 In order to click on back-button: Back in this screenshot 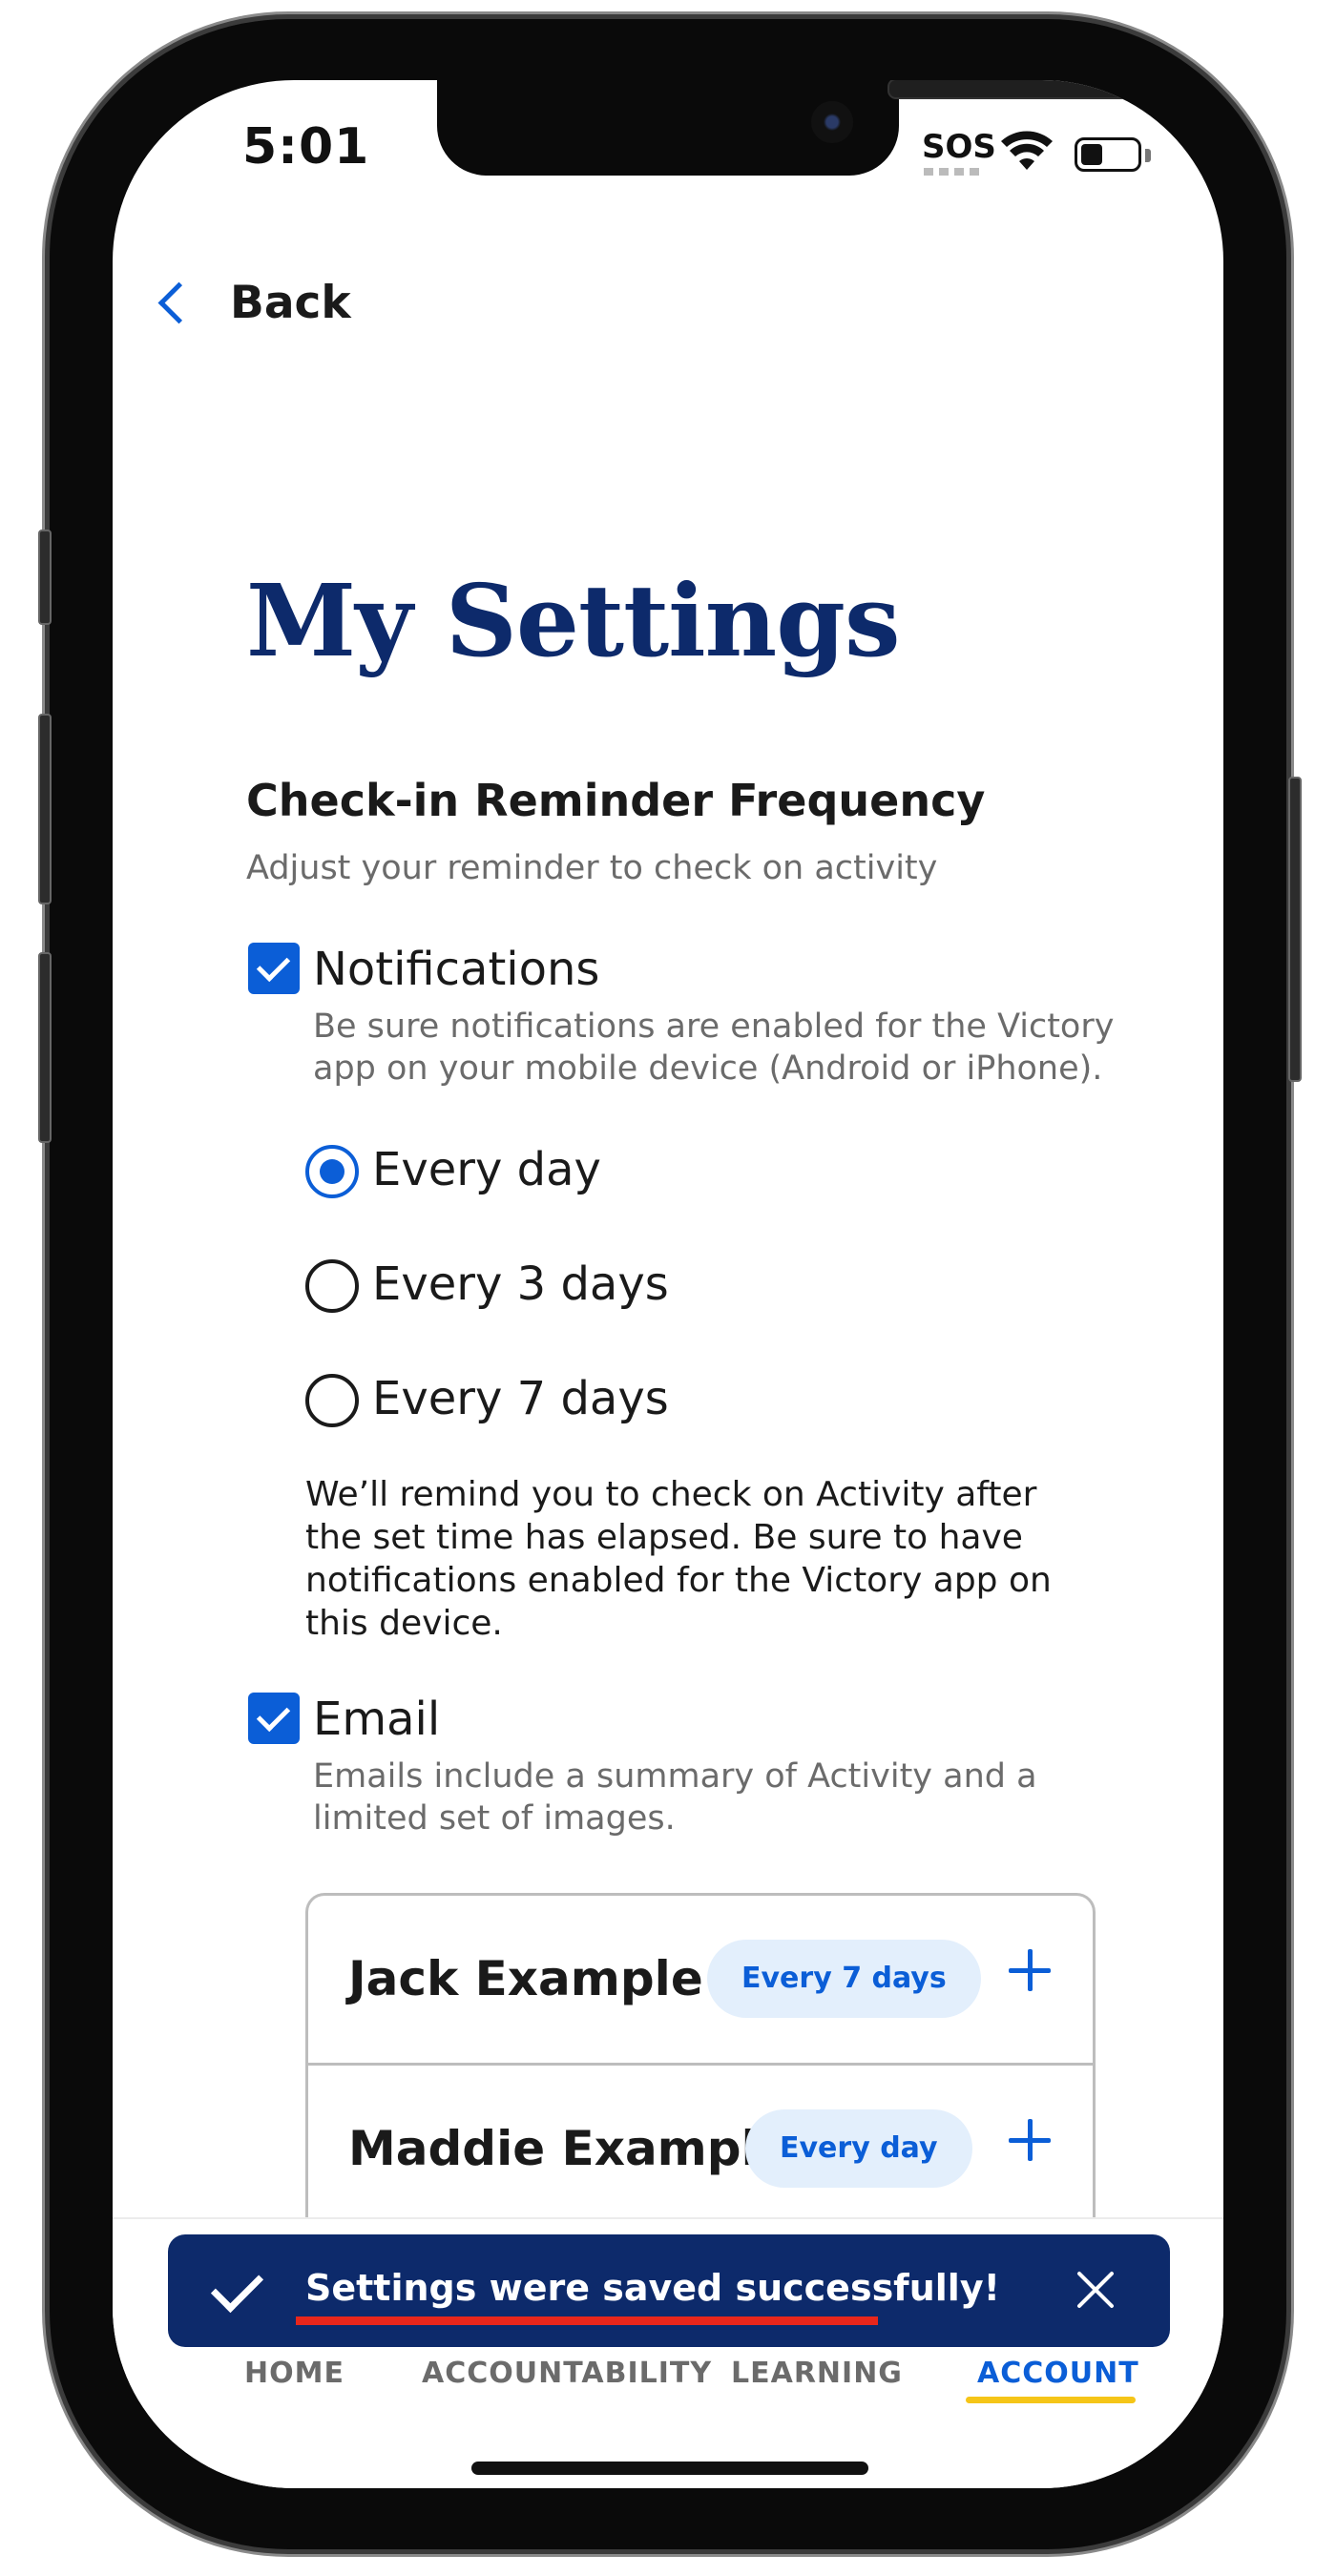, I will do `click(252, 303)`.